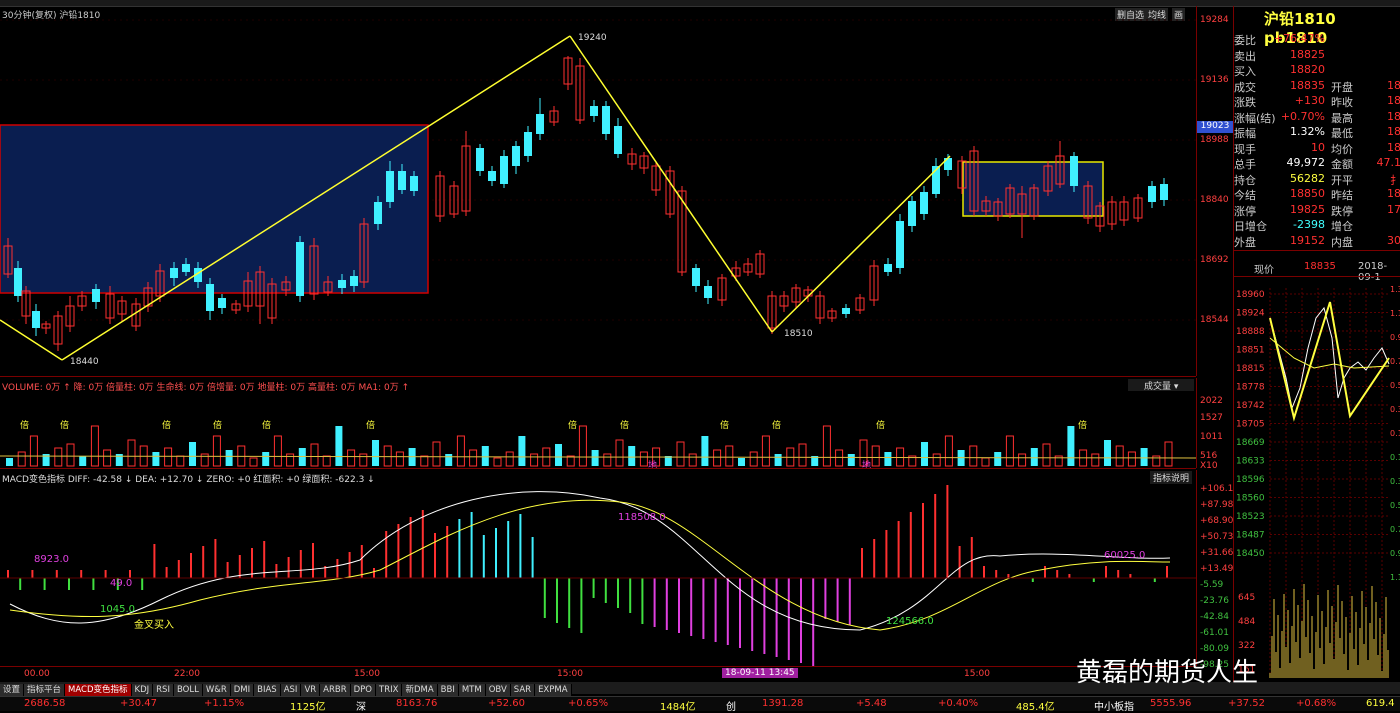  Describe the element at coordinates (1307, 240) in the screenshot. I see `quote-value: 19152` at that location.